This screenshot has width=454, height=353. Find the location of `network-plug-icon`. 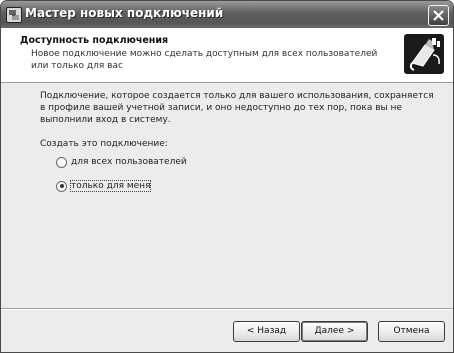

network-plug-icon is located at coordinates (424, 54).